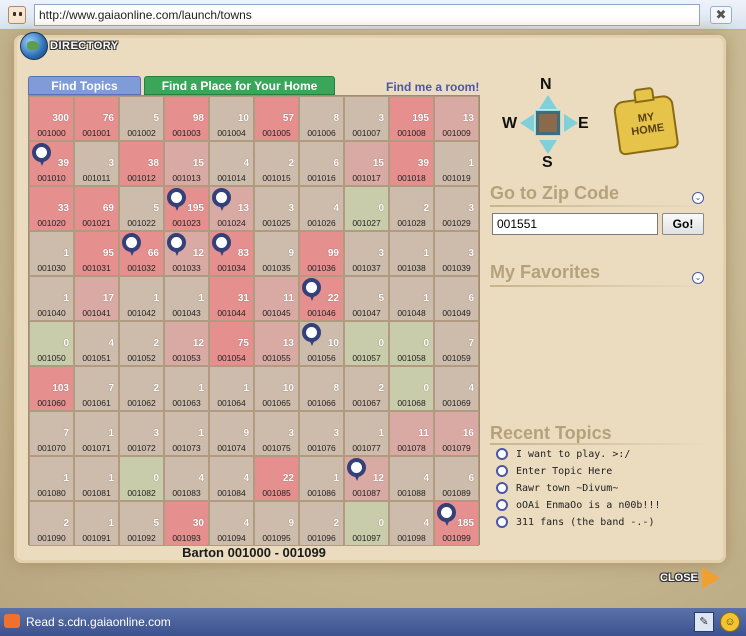 The width and height of the screenshot is (746, 636). Describe the element at coordinates (96, 523) in the screenshot. I see `grid-cell: 1 001091` at that location.